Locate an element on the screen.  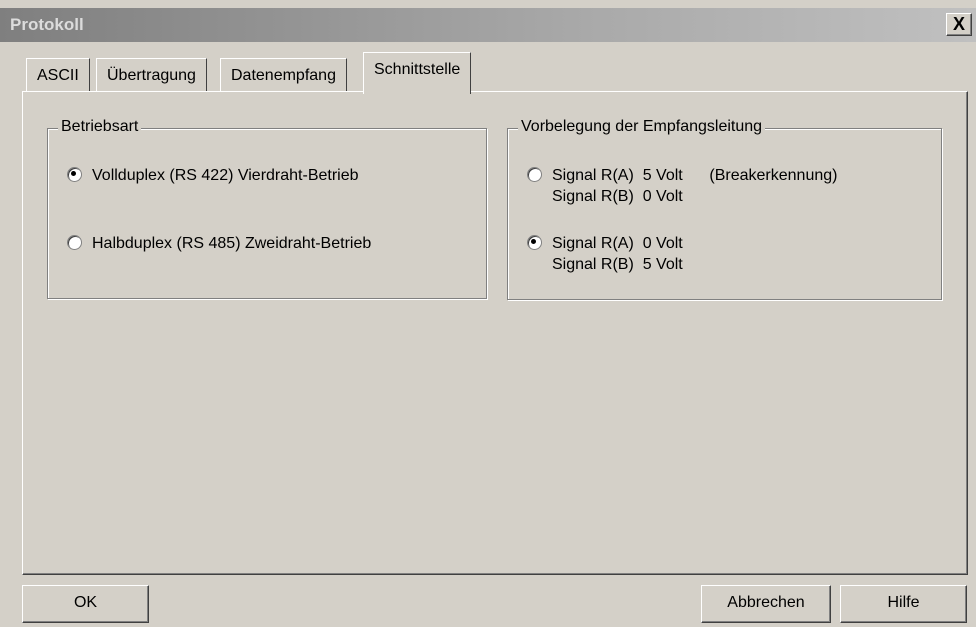
radio-signal-ra-0volt: Signal R(A) 0 Volt Signal R(B) 5 Volt is located at coordinates (605, 254).